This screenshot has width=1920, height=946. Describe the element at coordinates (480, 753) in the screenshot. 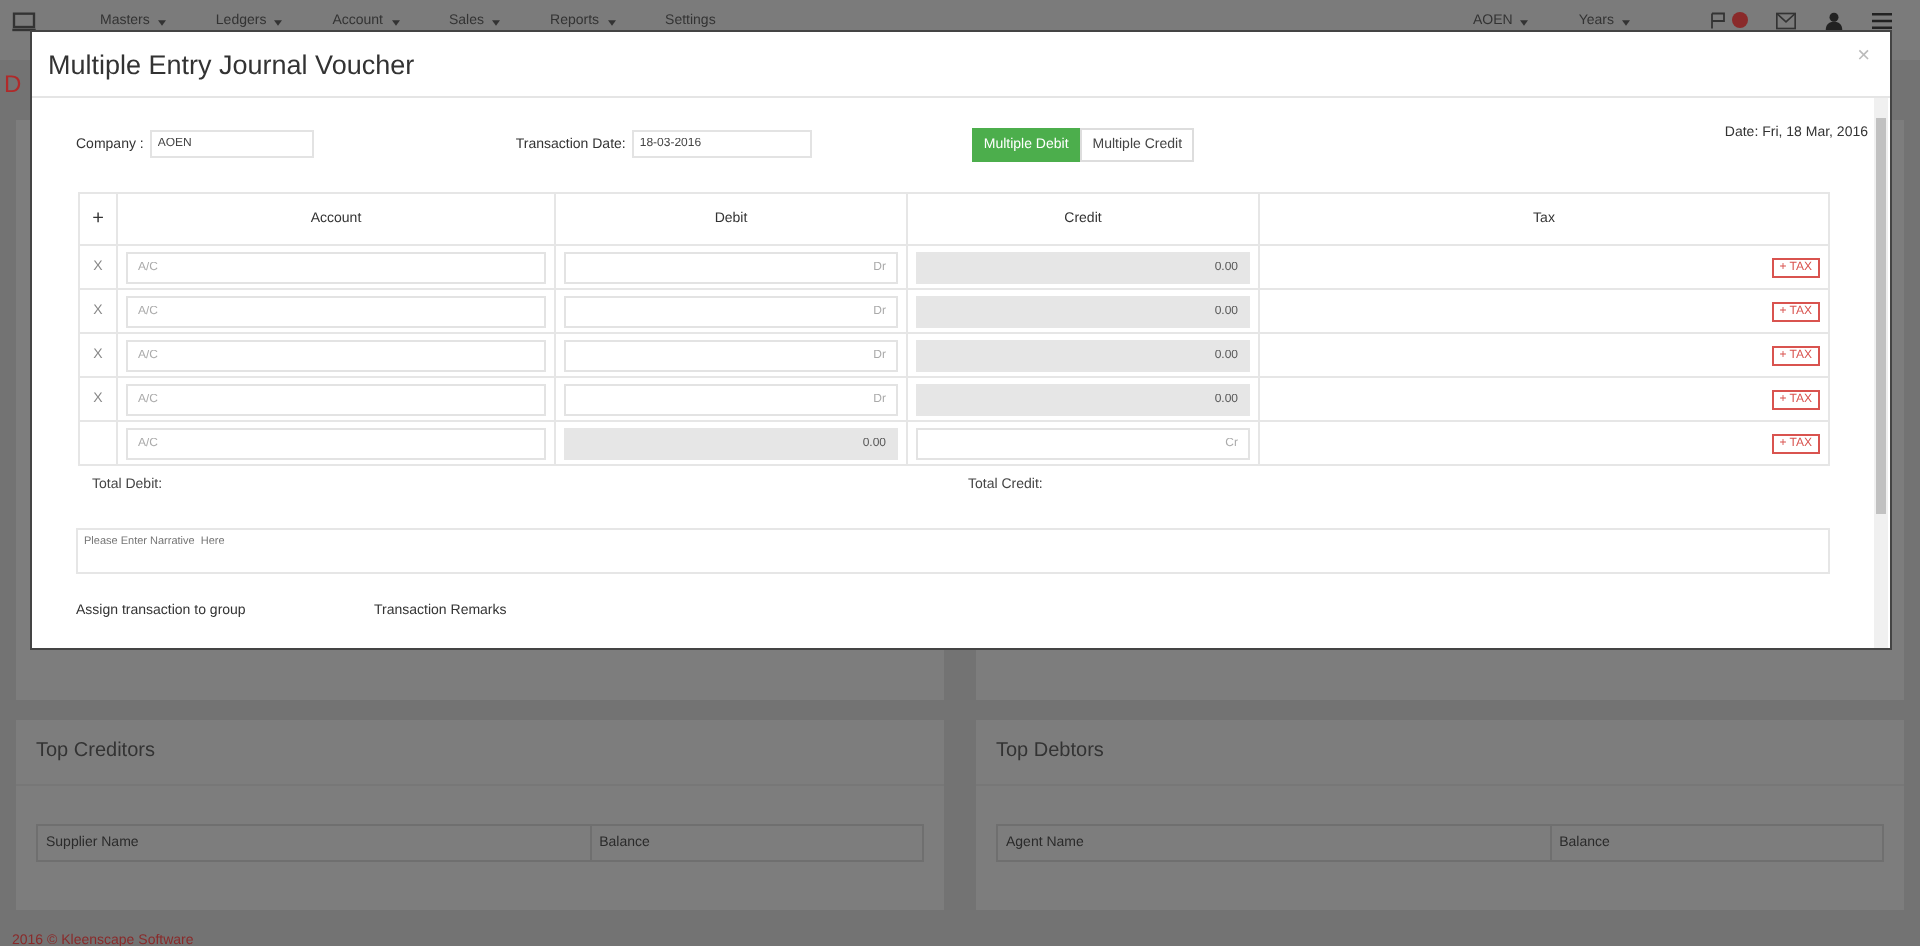

I see `panel-title: Top Creditors` at that location.